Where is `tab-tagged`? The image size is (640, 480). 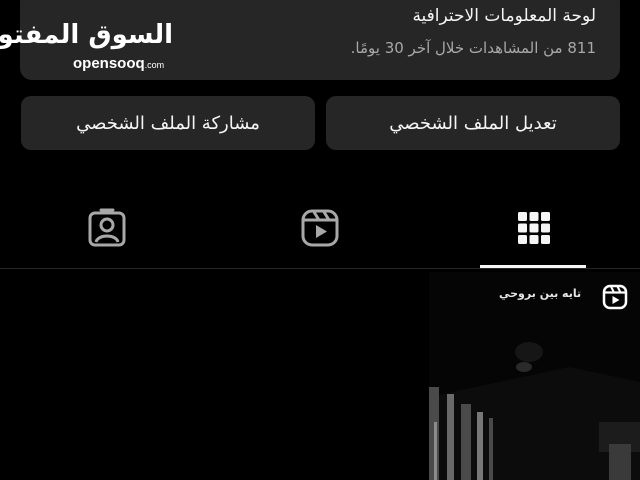 tab-tagged is located at coordinates (107, 231).